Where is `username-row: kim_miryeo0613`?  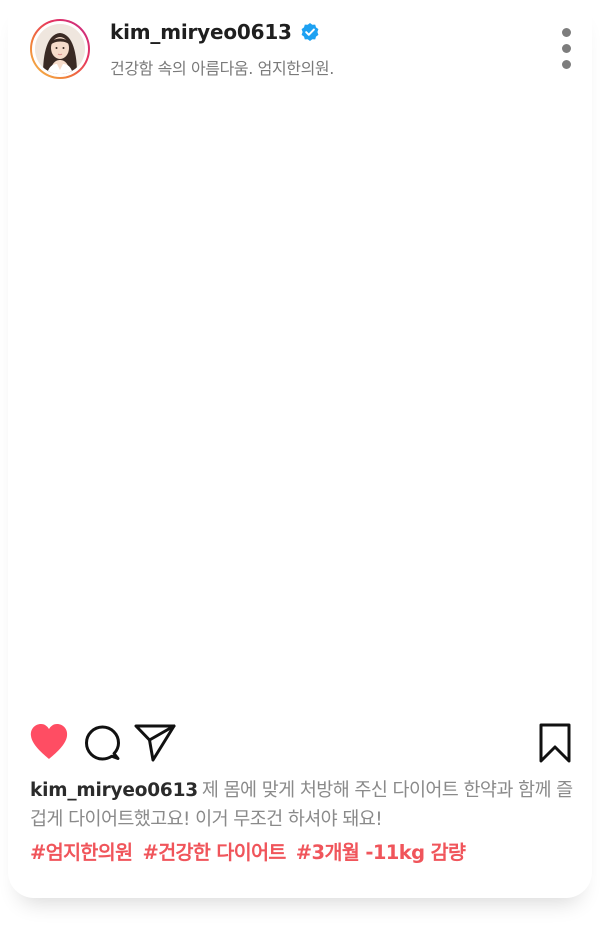
username-row: kim_miryeo0613 is located at coordinates (215, 32).